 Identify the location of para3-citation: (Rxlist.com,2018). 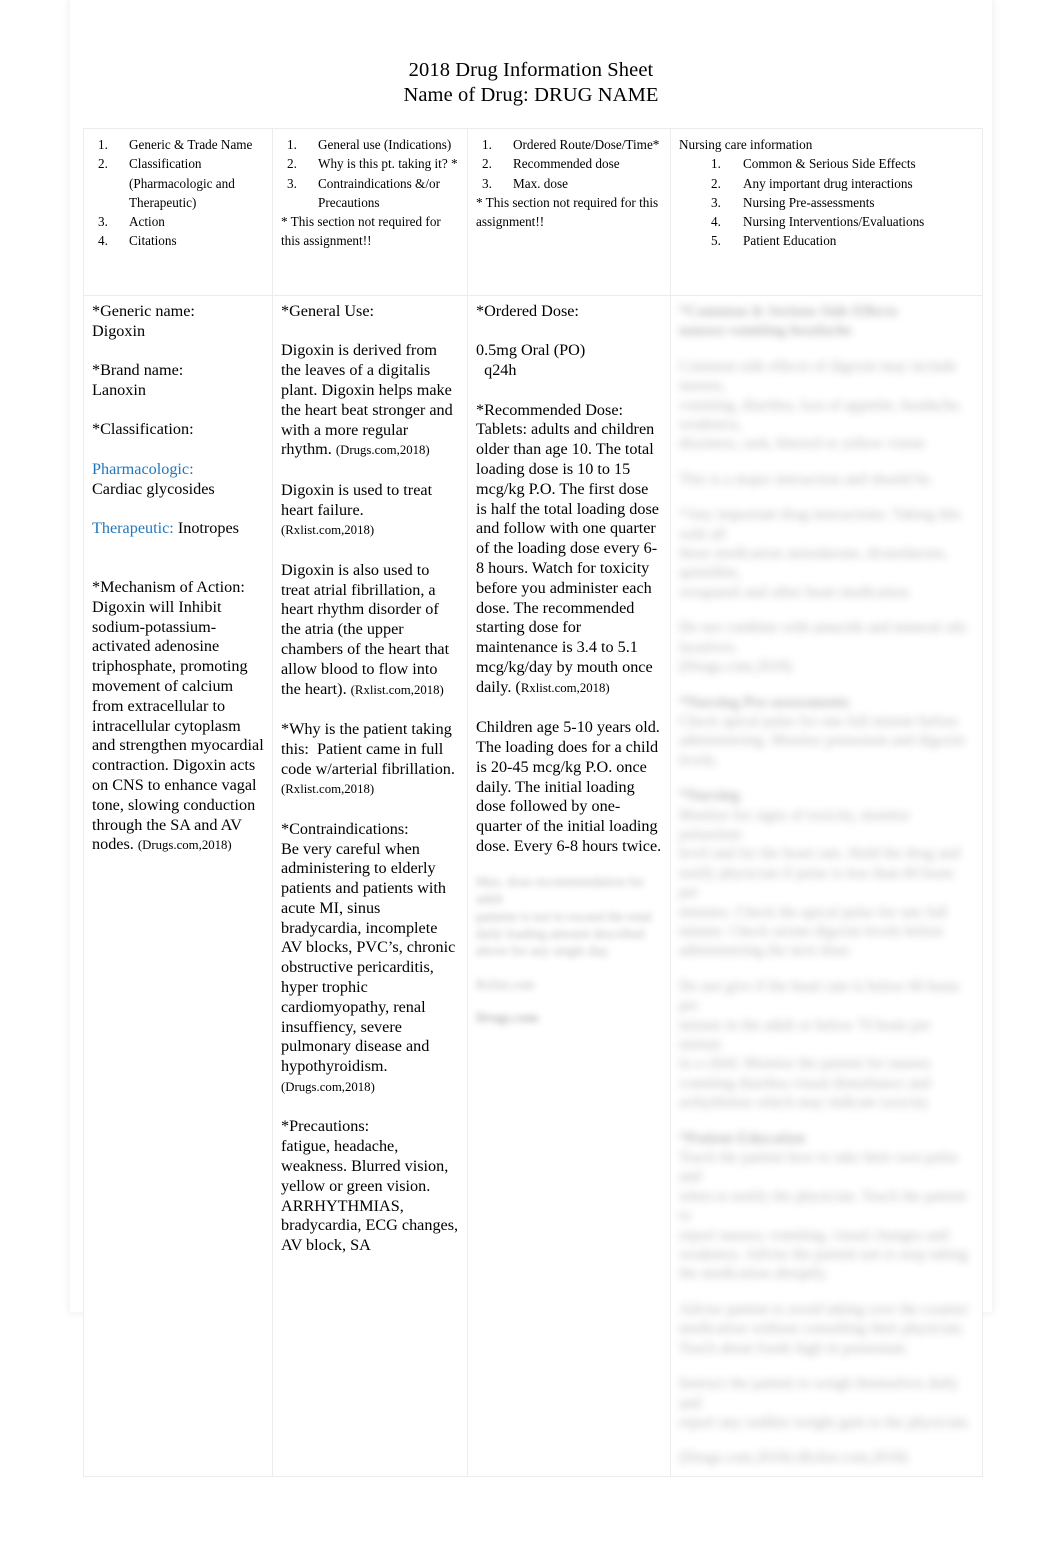
(397, 689).